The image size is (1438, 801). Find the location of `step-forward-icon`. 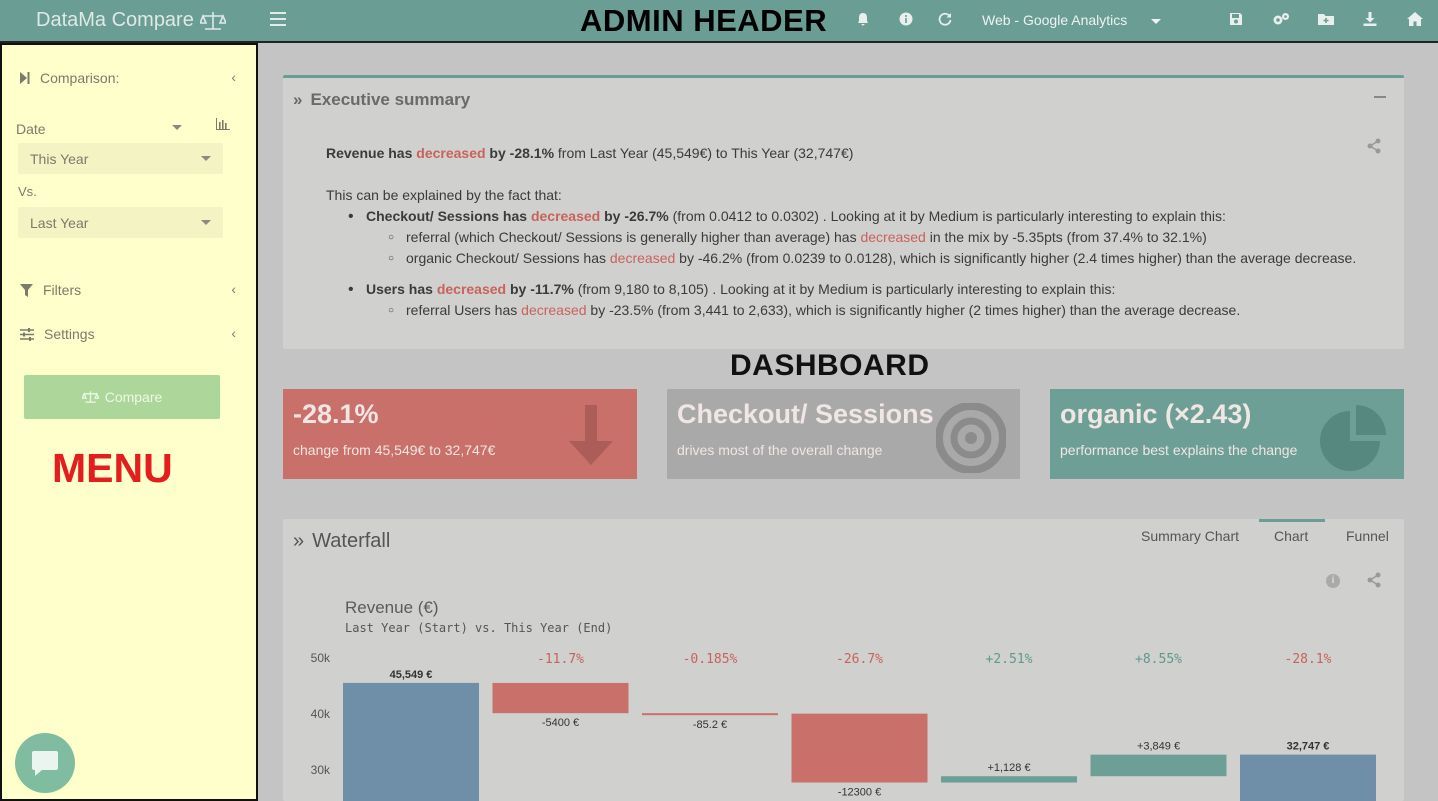

step-forward-icon is located at coordinates (25, 78).